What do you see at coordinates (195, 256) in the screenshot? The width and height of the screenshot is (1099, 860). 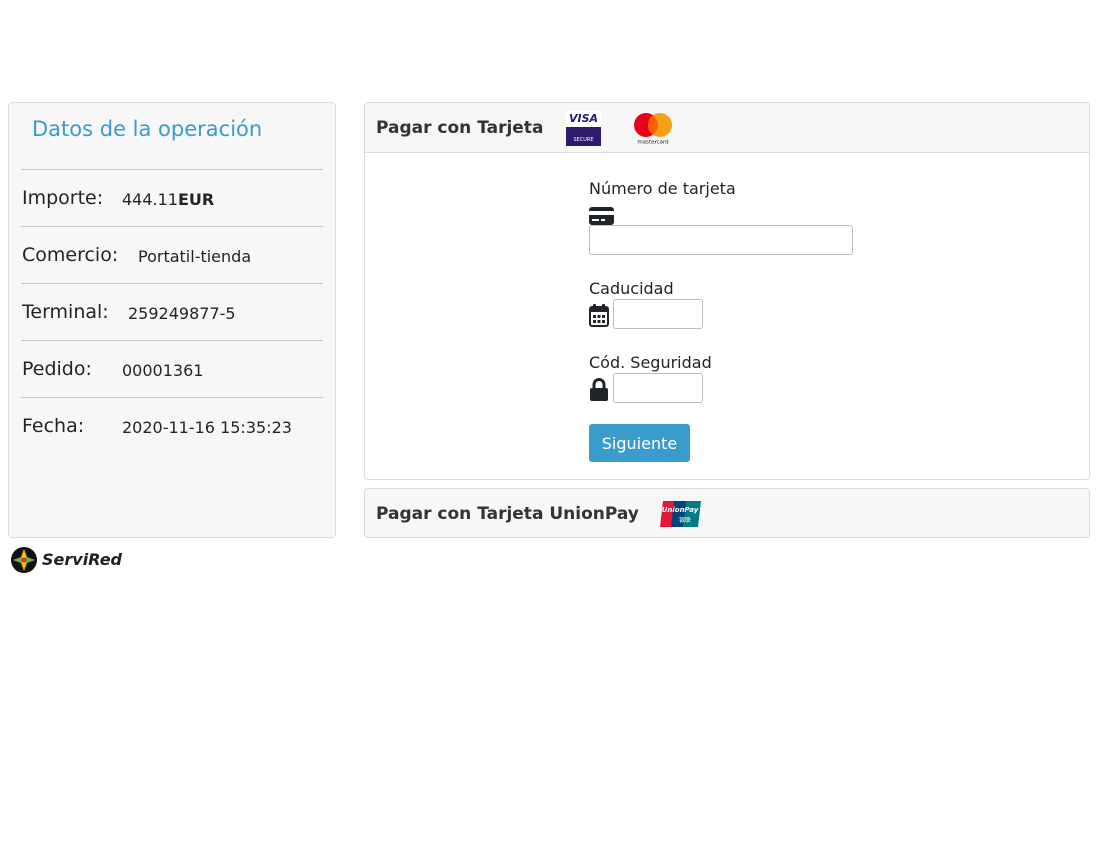 I see `merchant-value: Portatil-tienda` at bounding box center [195, 256].